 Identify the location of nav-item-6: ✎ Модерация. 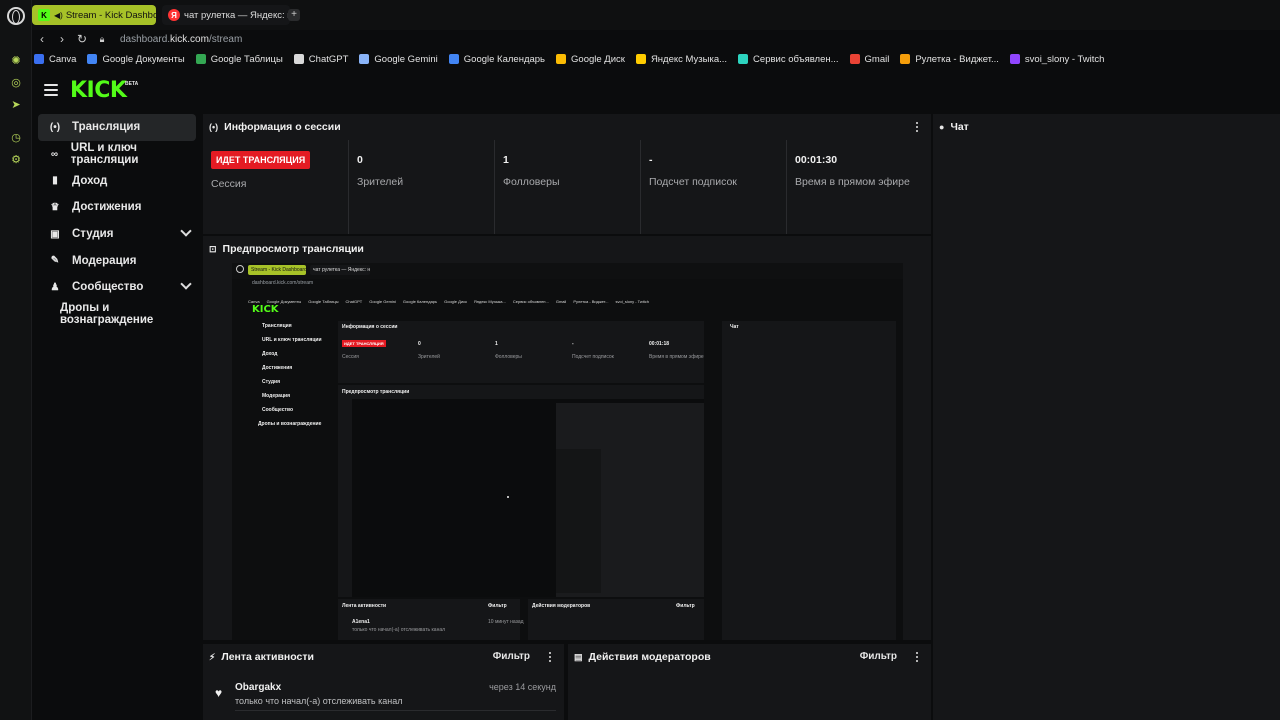
(117, 260).